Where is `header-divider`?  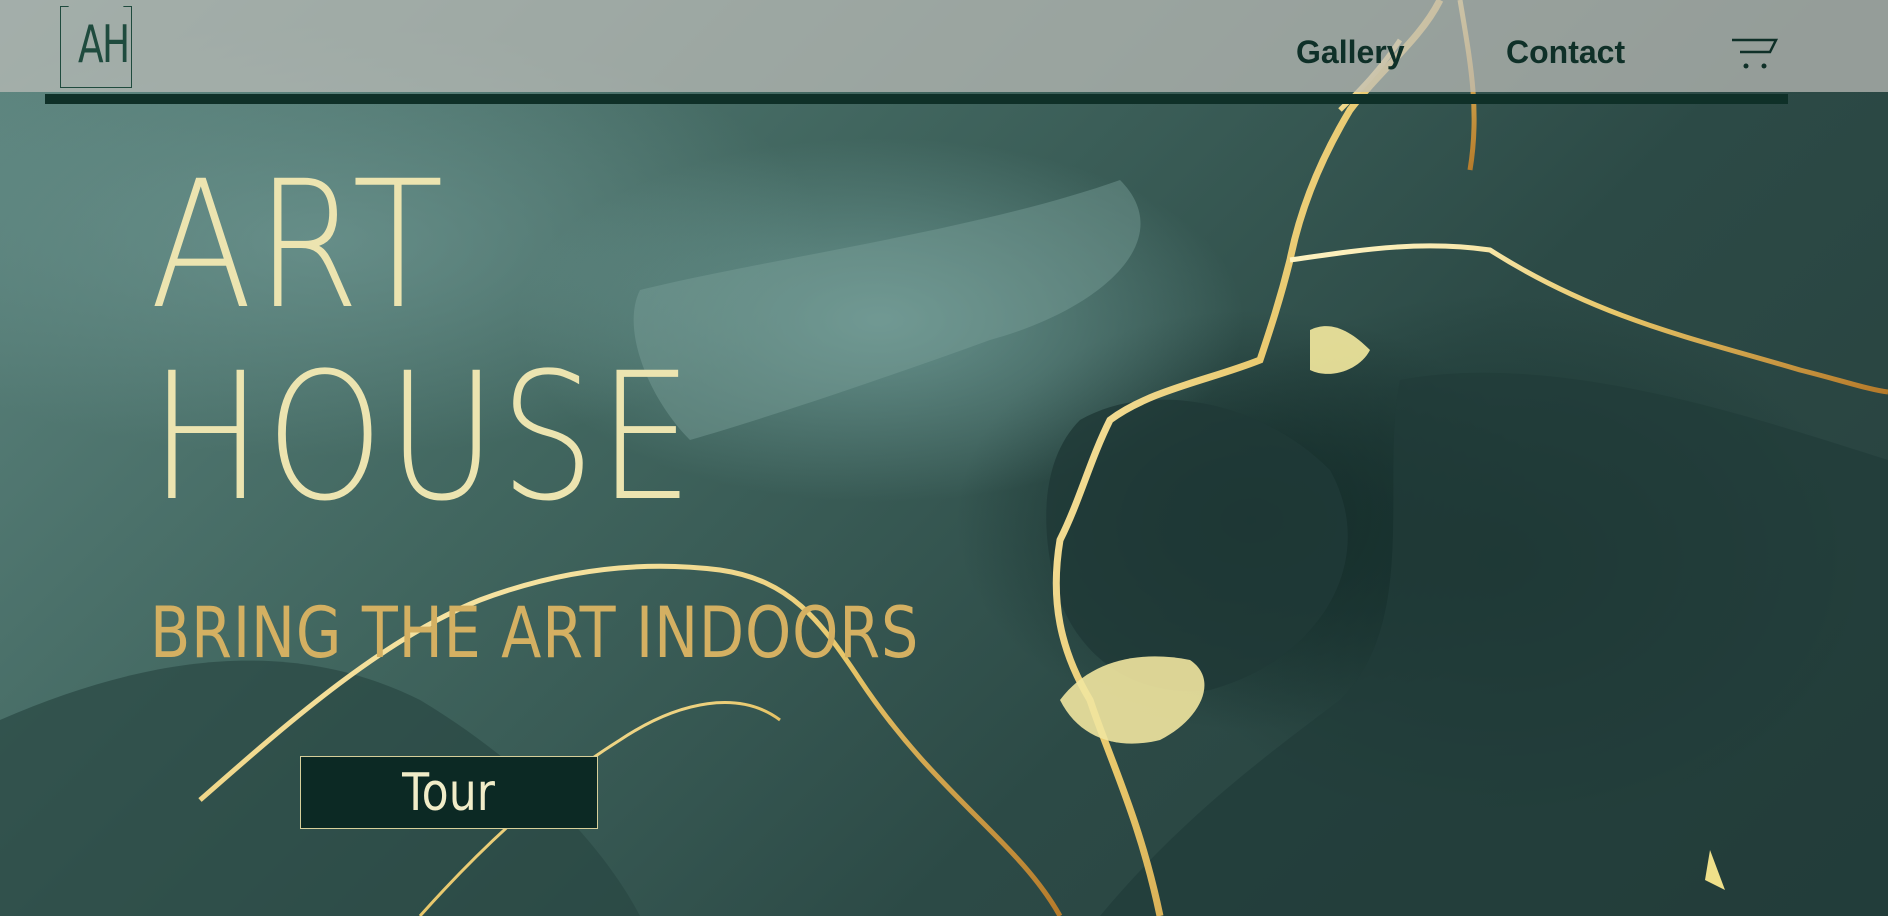
header-divider is located at coordinates (916, 99).